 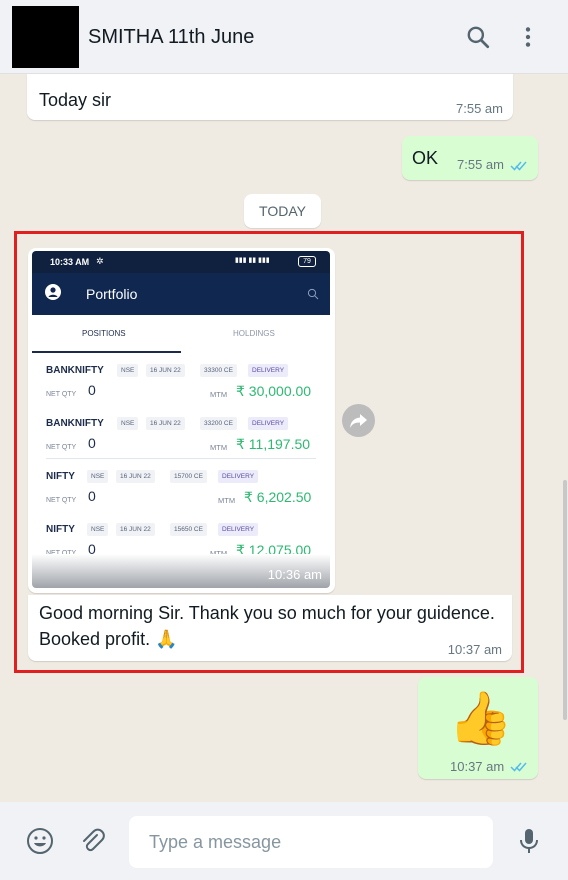 What do you see at coordinates (273, 444) in the screenshot?
I see `mtm-value: ₹ 11,197.50` at bounding box center [273, 444].